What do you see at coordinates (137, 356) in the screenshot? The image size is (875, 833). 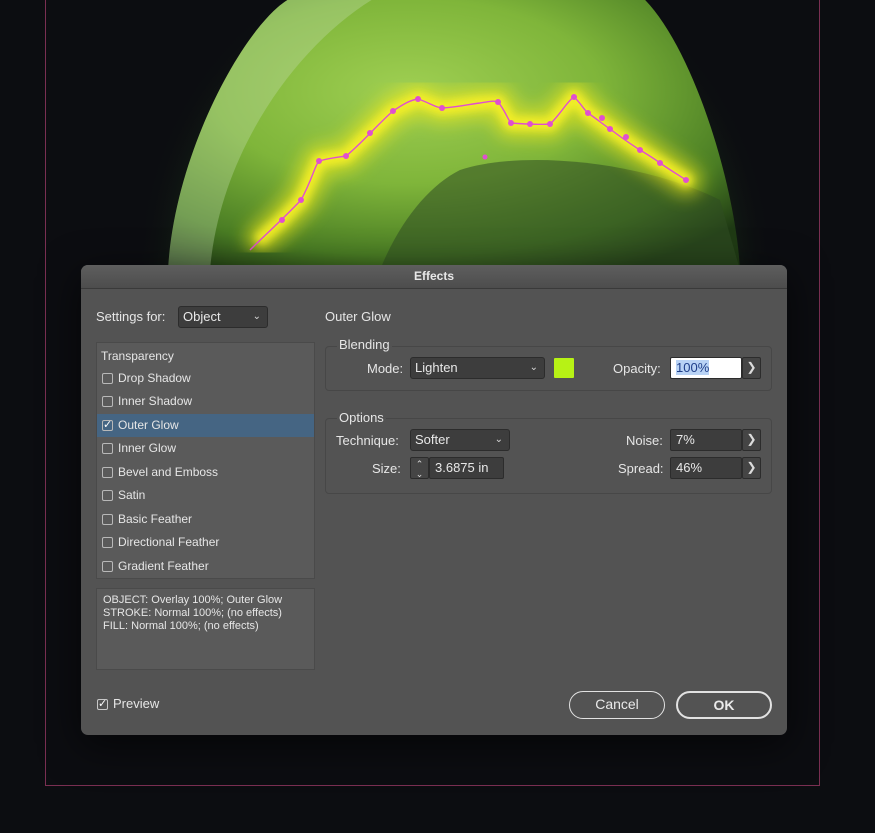 I see `effects-list-header: Transparency` at bounding box center [137, 356].